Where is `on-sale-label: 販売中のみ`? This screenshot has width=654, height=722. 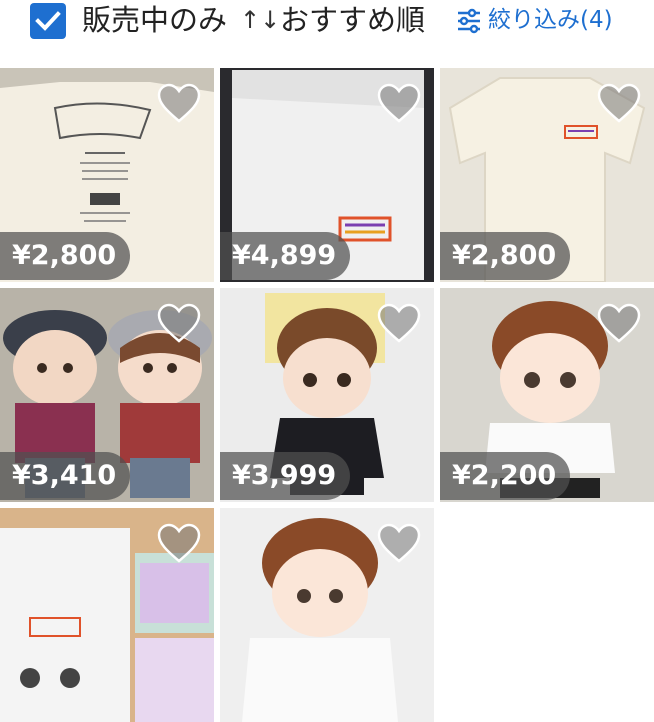
on-sale-label: 販売中のみ is located at coordinates (154, 20).